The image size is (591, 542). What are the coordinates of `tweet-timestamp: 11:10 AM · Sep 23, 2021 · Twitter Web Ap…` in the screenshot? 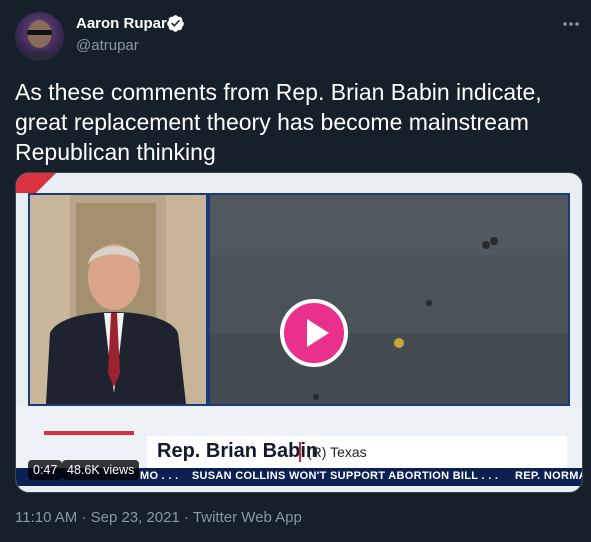 It's located at (158, 517).